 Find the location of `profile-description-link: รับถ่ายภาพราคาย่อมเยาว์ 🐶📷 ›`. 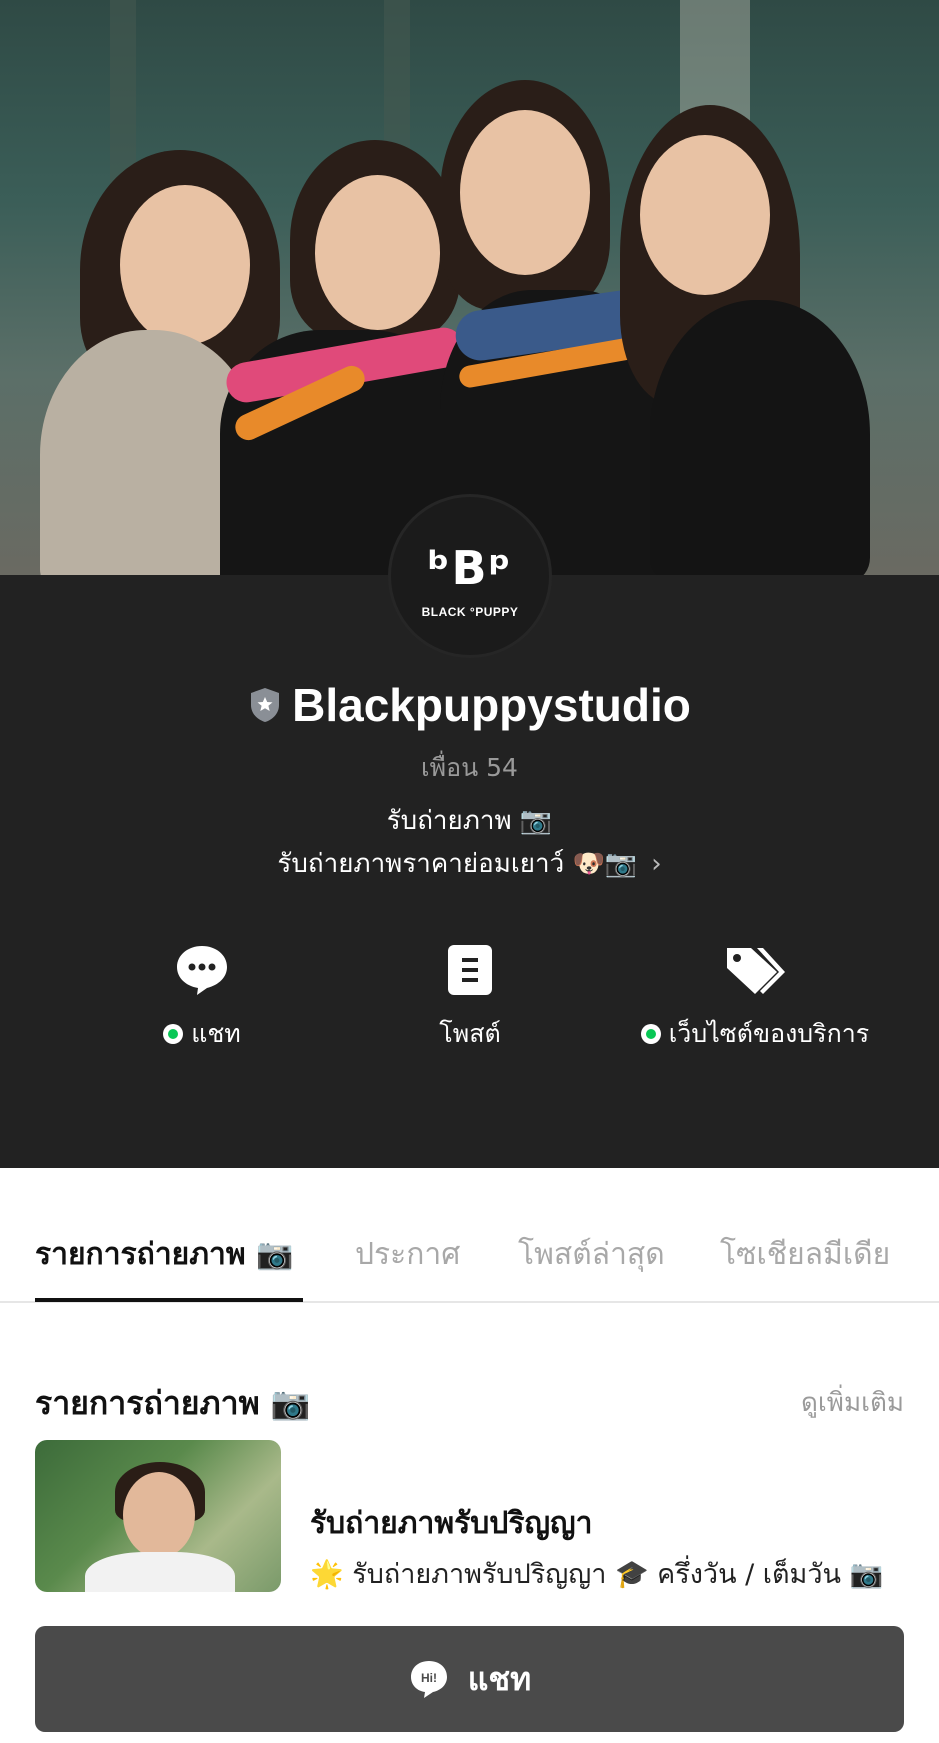

profile-description-link: รับถ่ายภาพราคาย่อมเยาว์ 🐶📷 › is located at coordinates (469, 863).